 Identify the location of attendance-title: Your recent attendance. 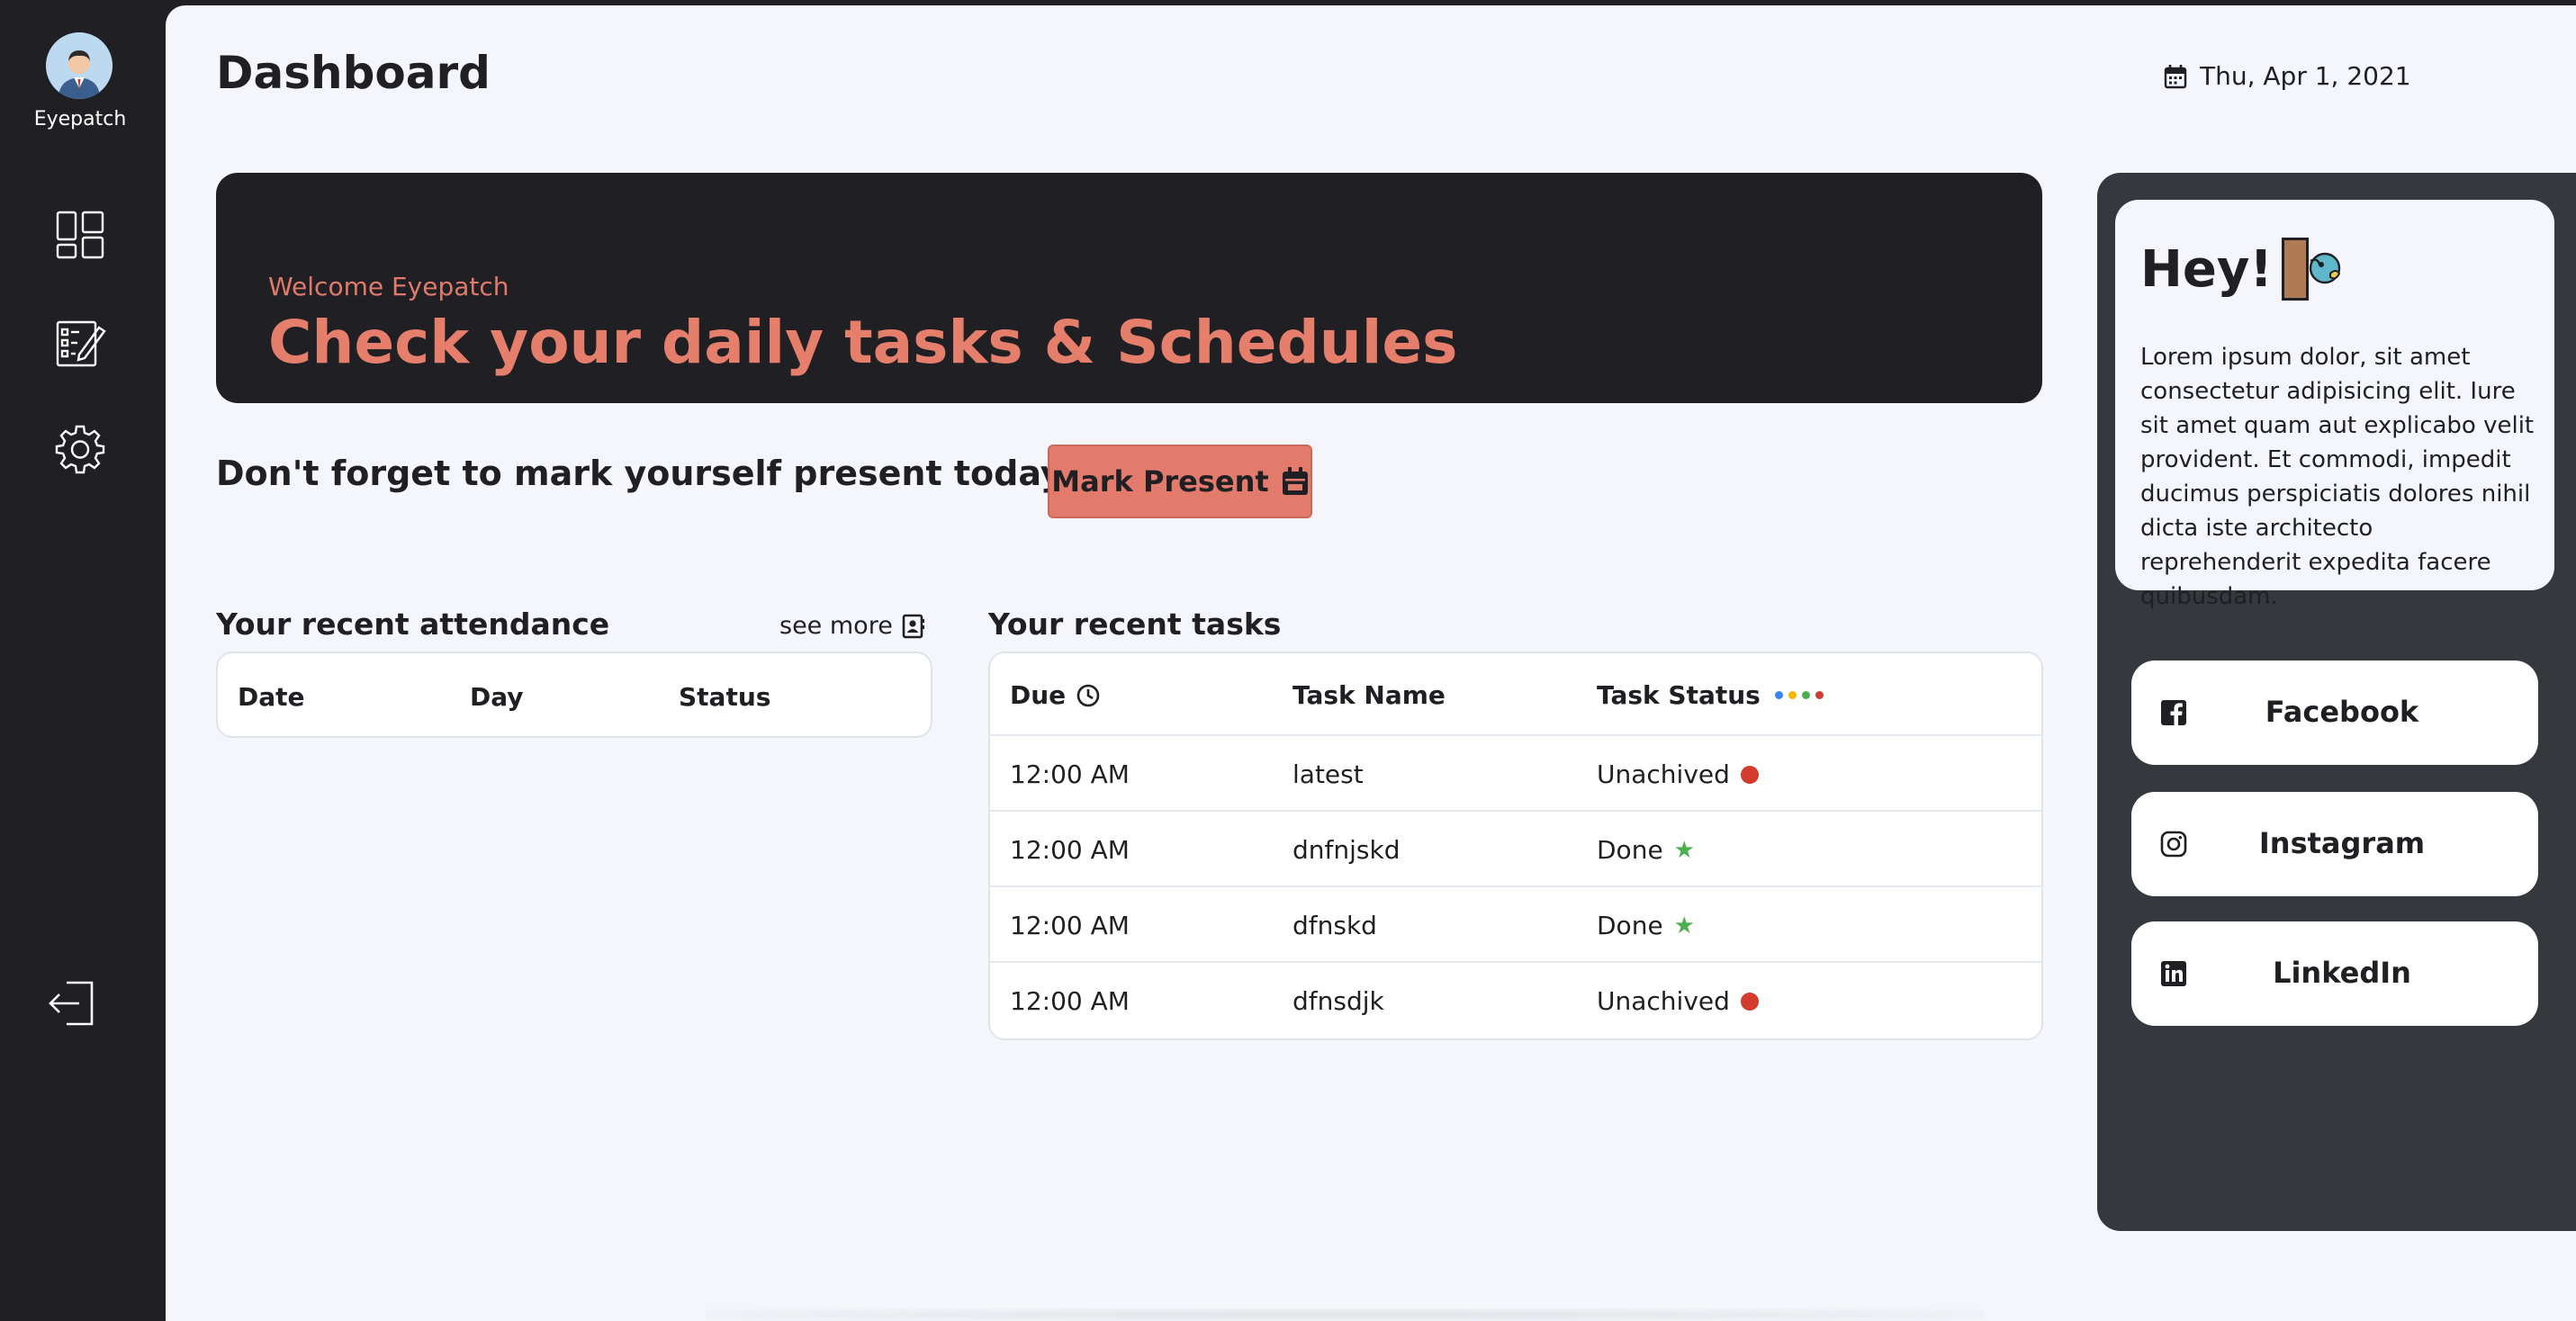
(413, 624).